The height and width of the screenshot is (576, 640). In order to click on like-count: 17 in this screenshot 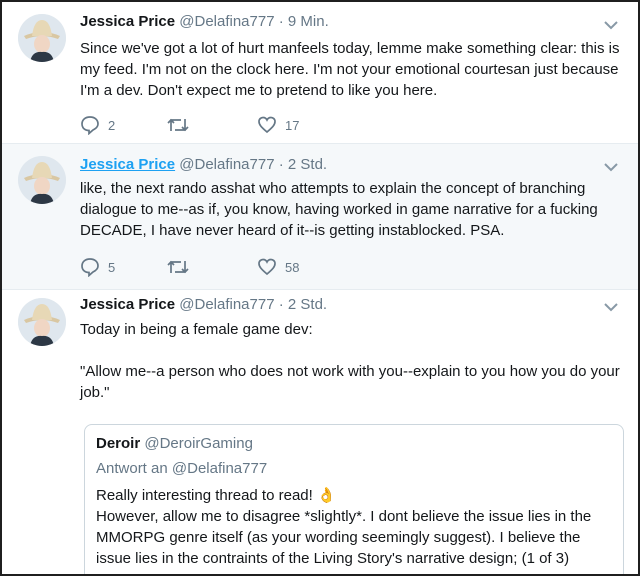, I will do `click(292, 125)`.